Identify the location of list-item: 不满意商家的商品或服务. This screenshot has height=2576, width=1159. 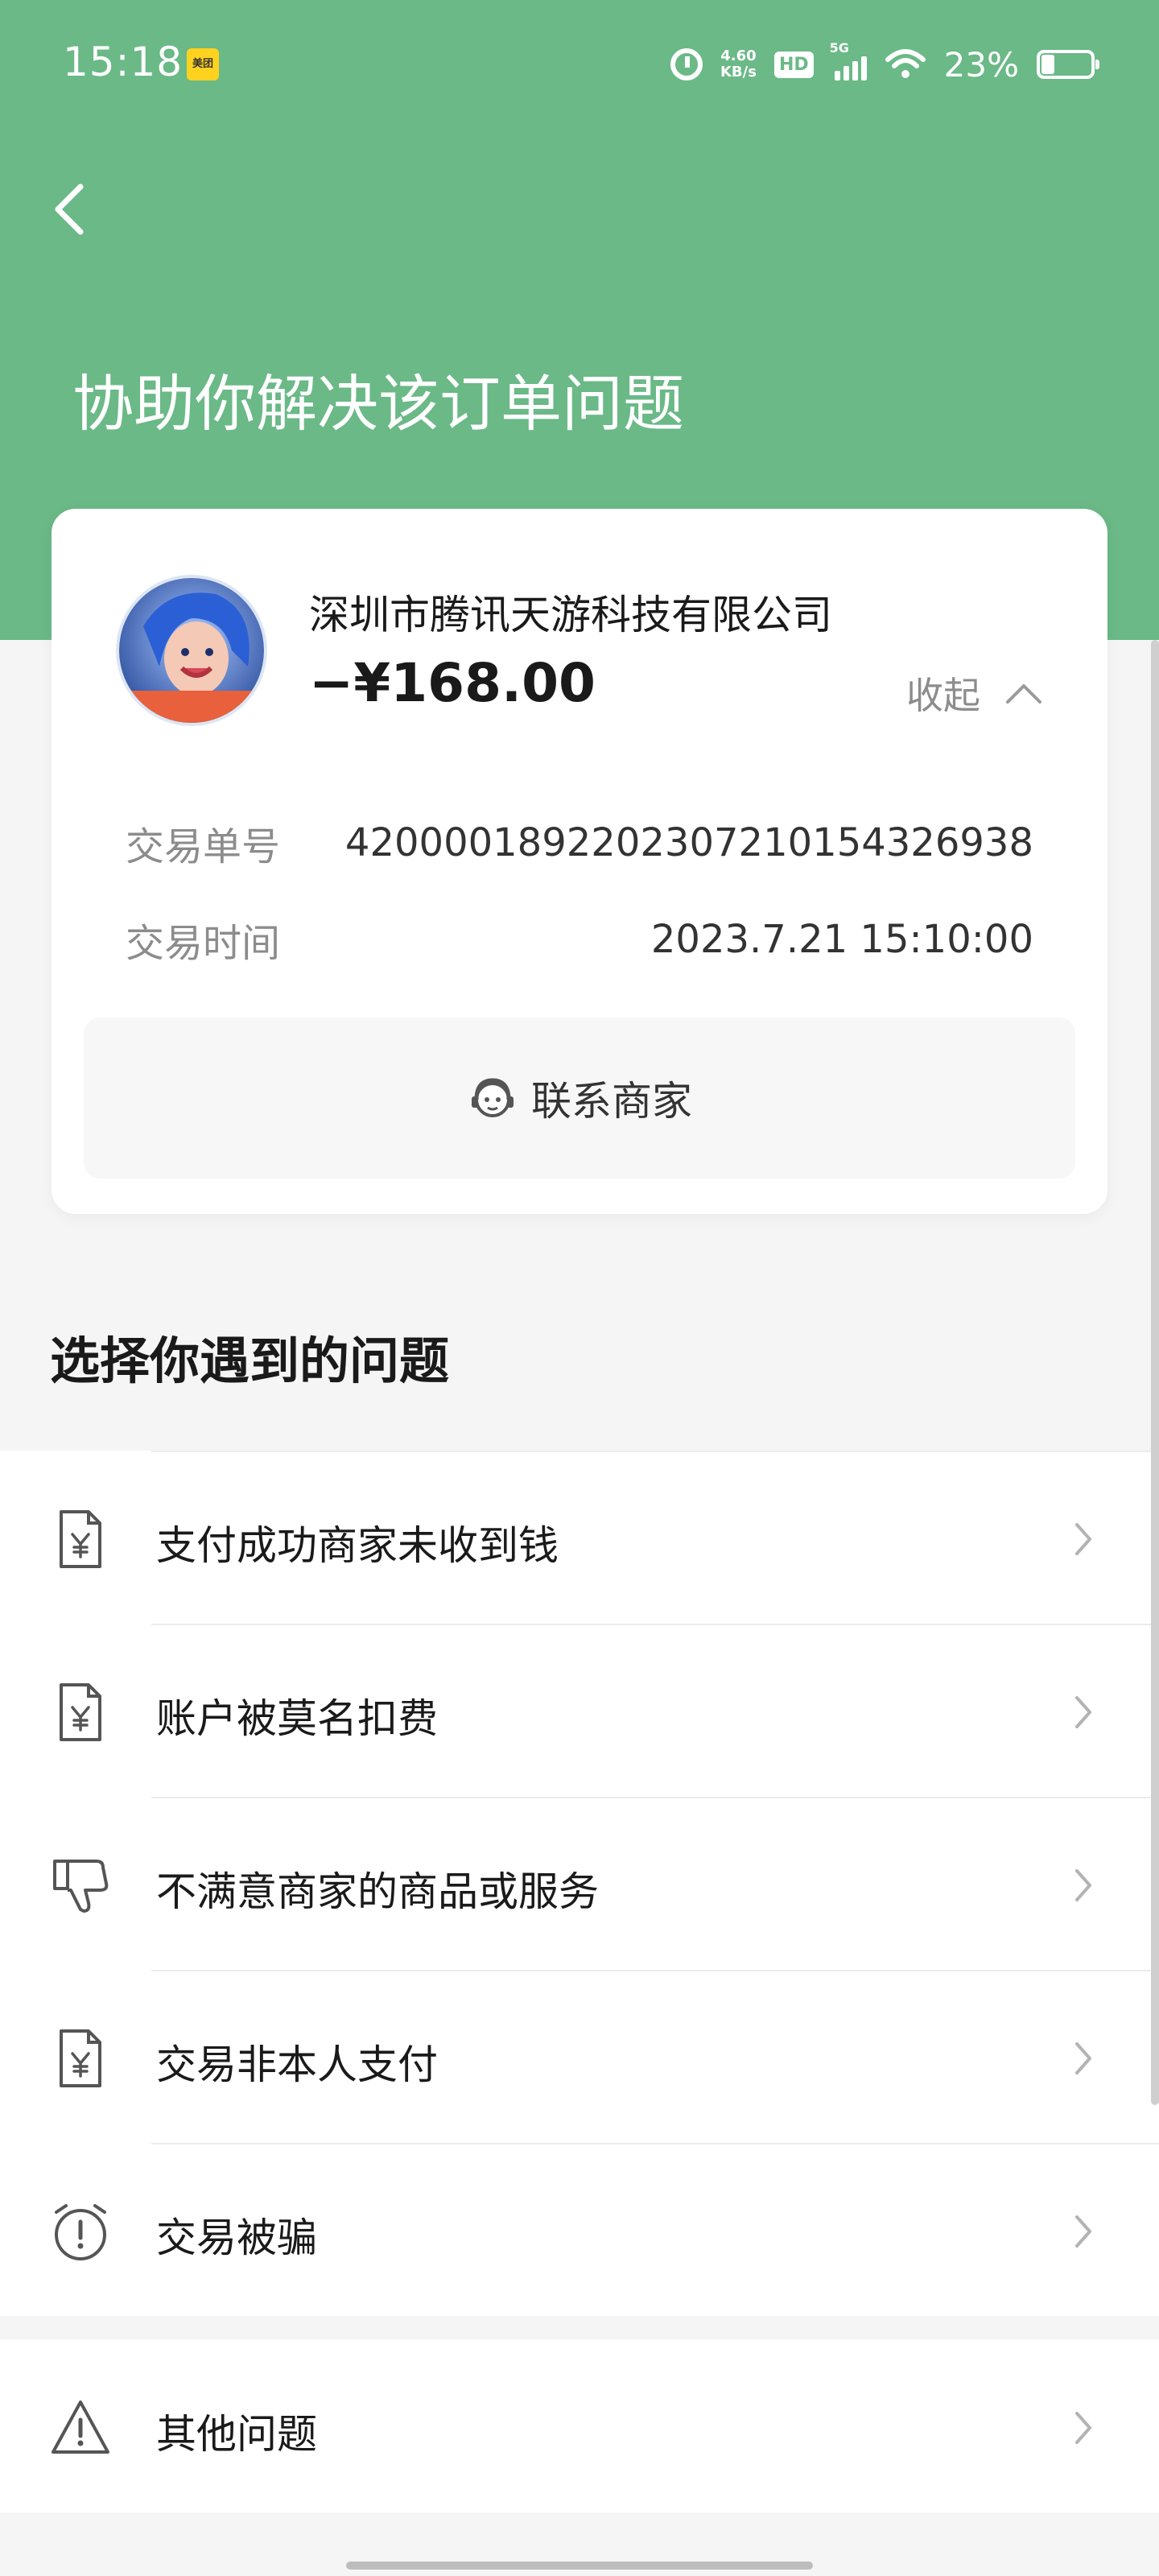
(579, 1883).